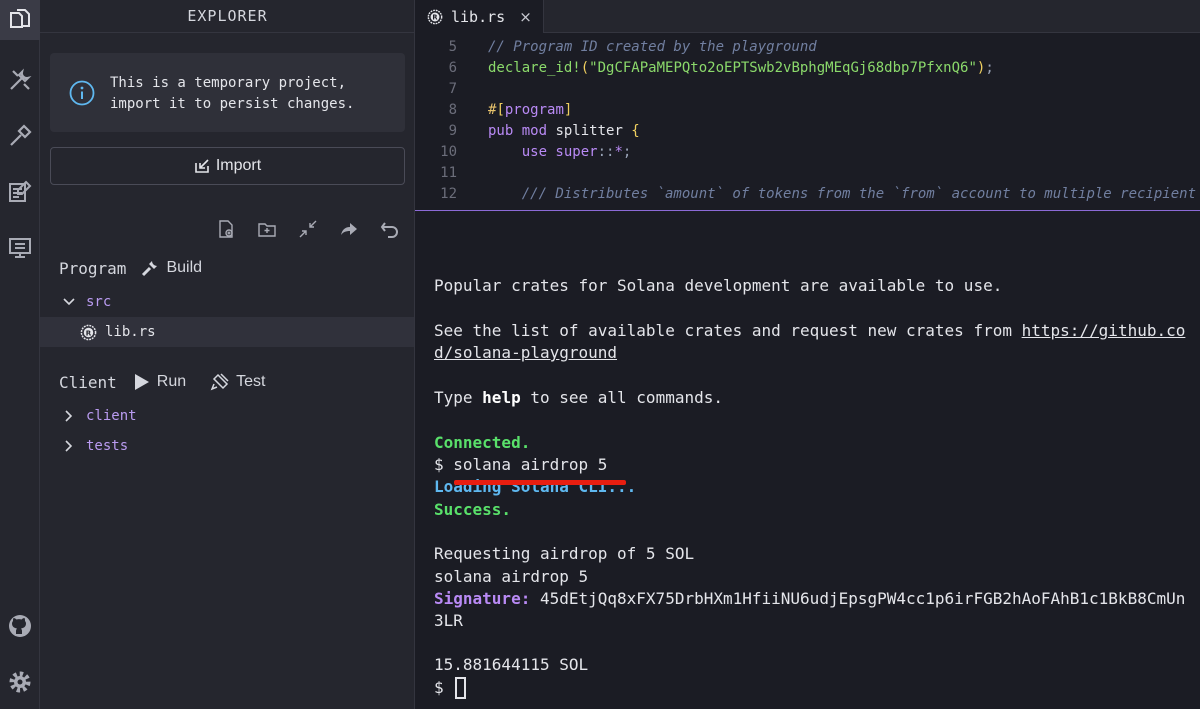 The width and height of the screenshot is (1200, 709). I want to click on terminal-line-help: Type help to see all commands., so click(578, 398).